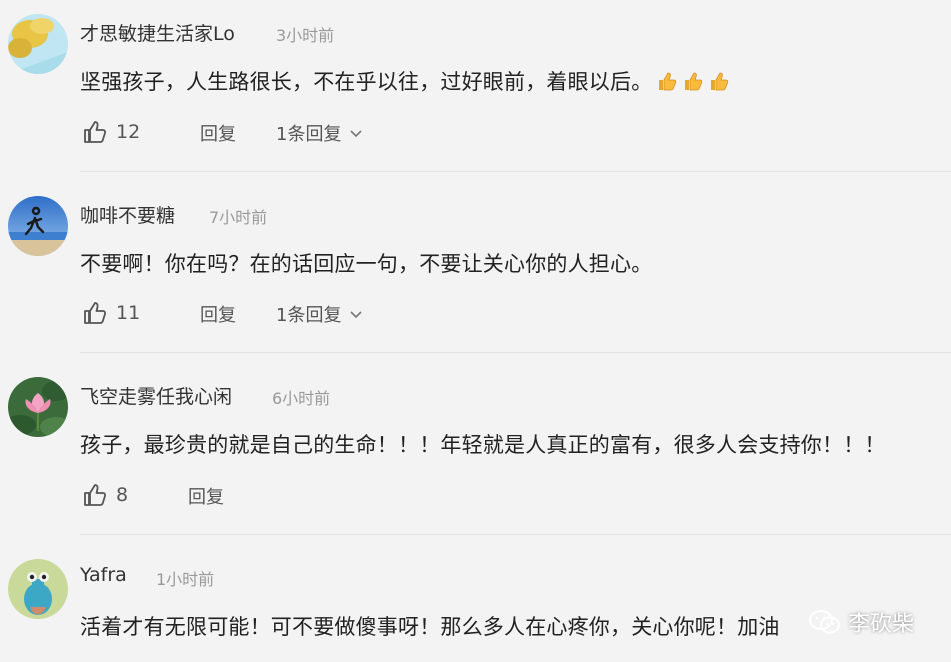 The image size is (951, 662). Describe the element at coordinates (156, 395) in the screenshot. I see `author-name: 飞空走雾任我心闲` at that location.